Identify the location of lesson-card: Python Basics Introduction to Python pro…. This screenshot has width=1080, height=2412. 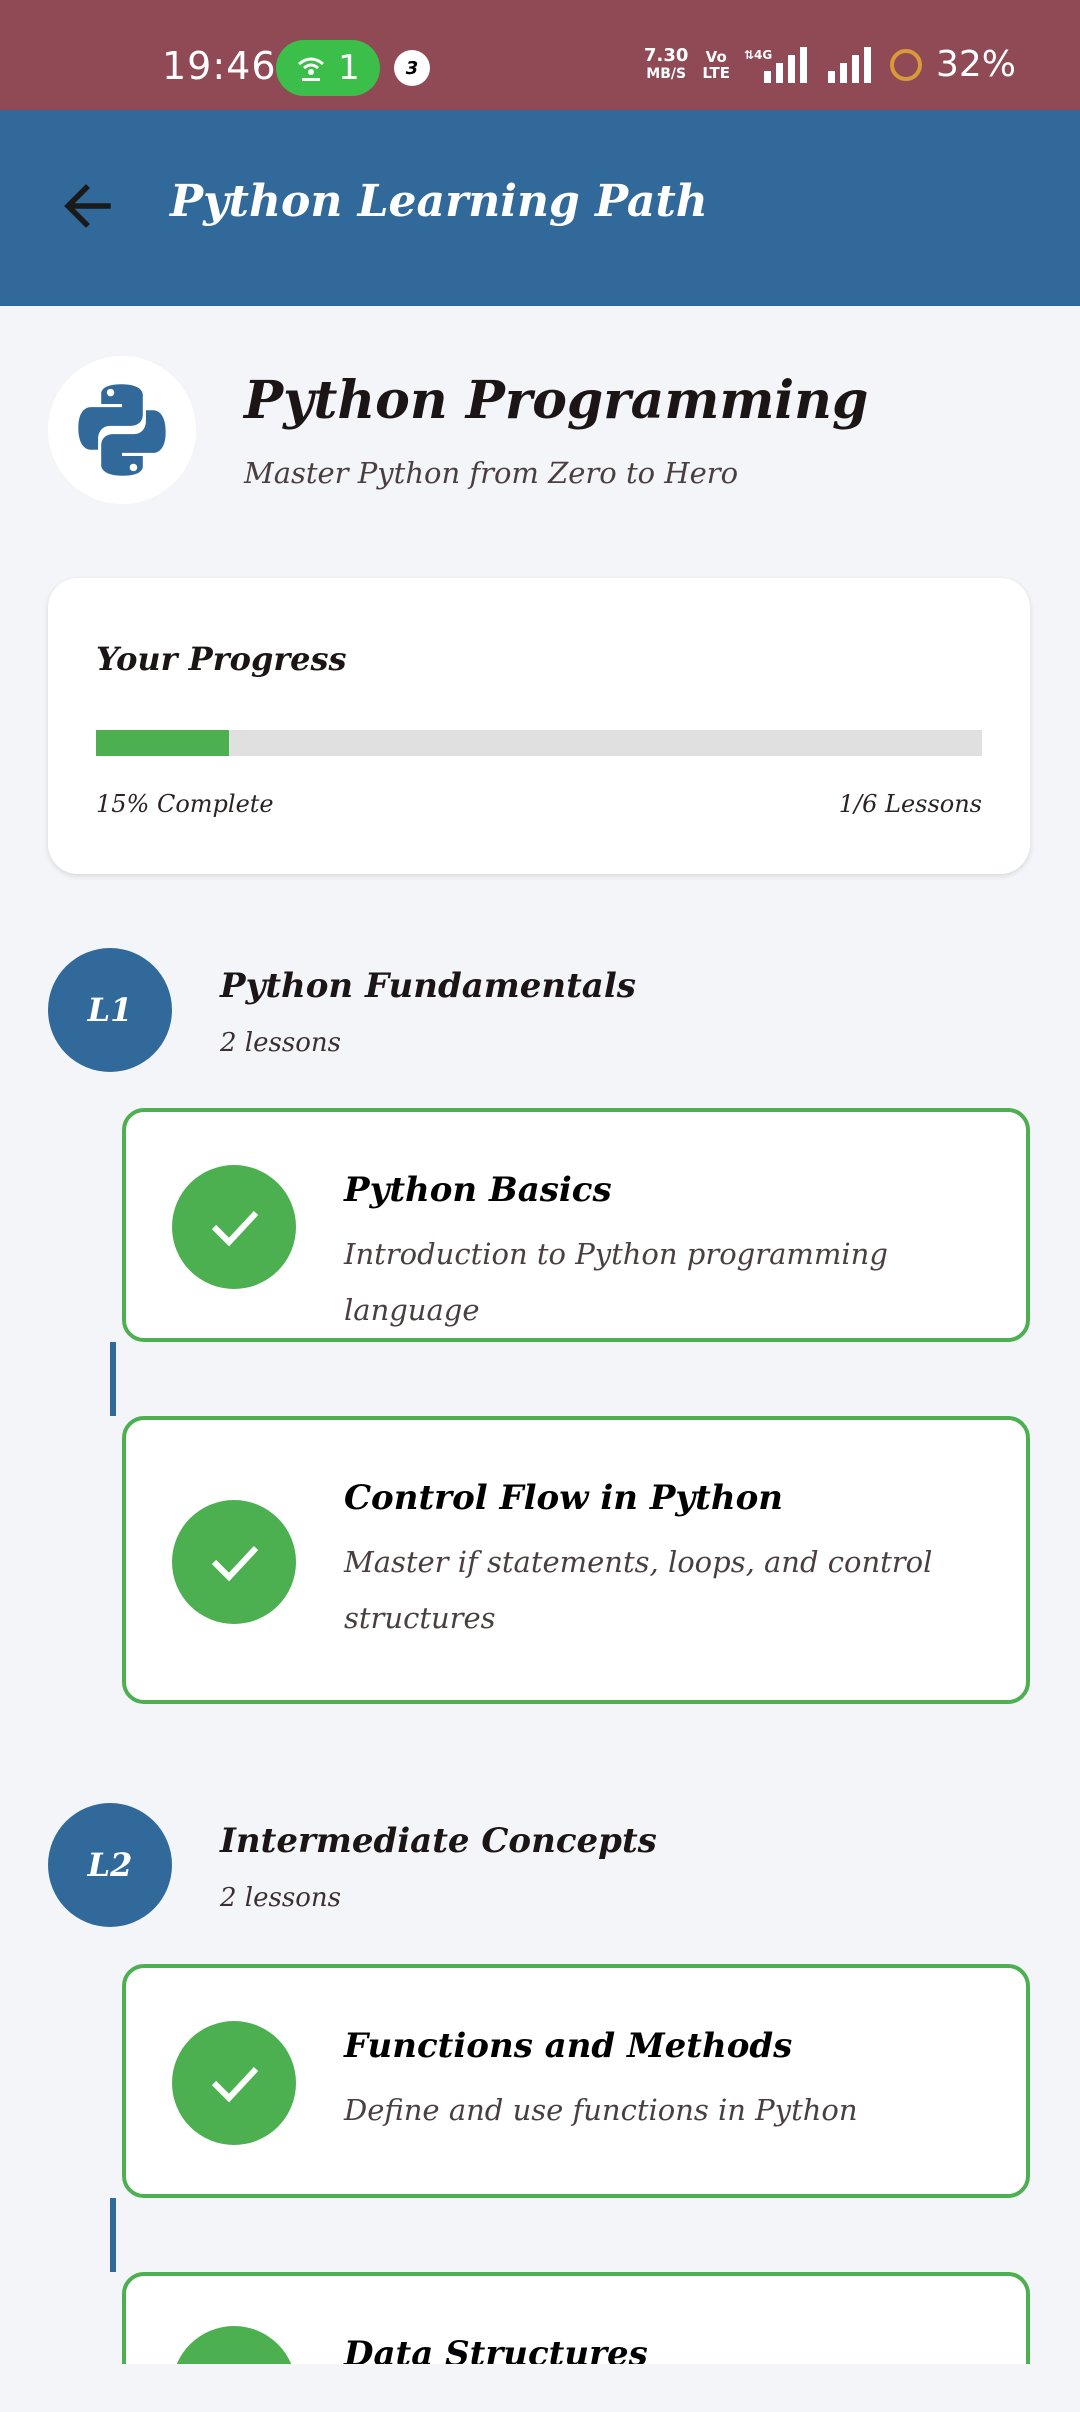
(576, 1225).